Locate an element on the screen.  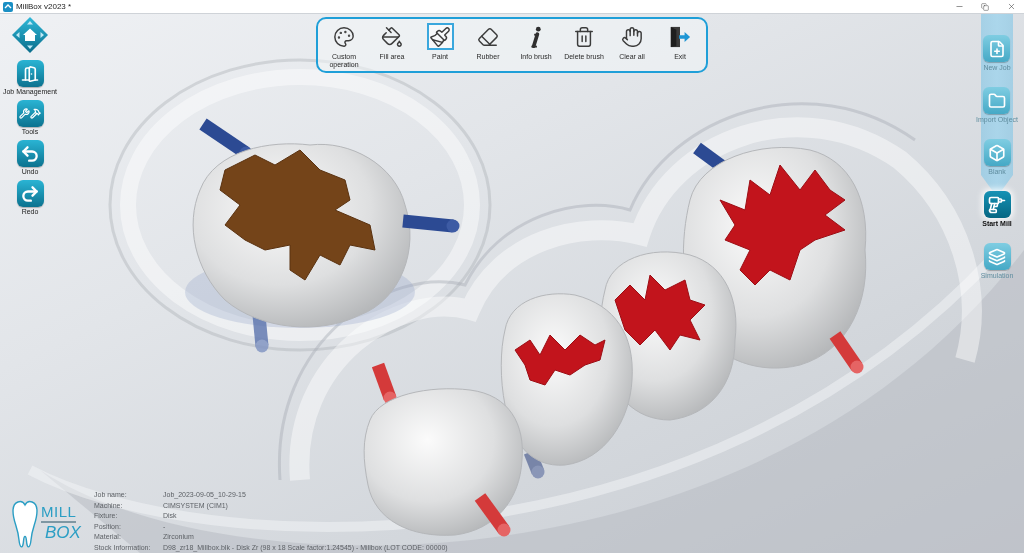
home-button is located at coordinates (30, 35).